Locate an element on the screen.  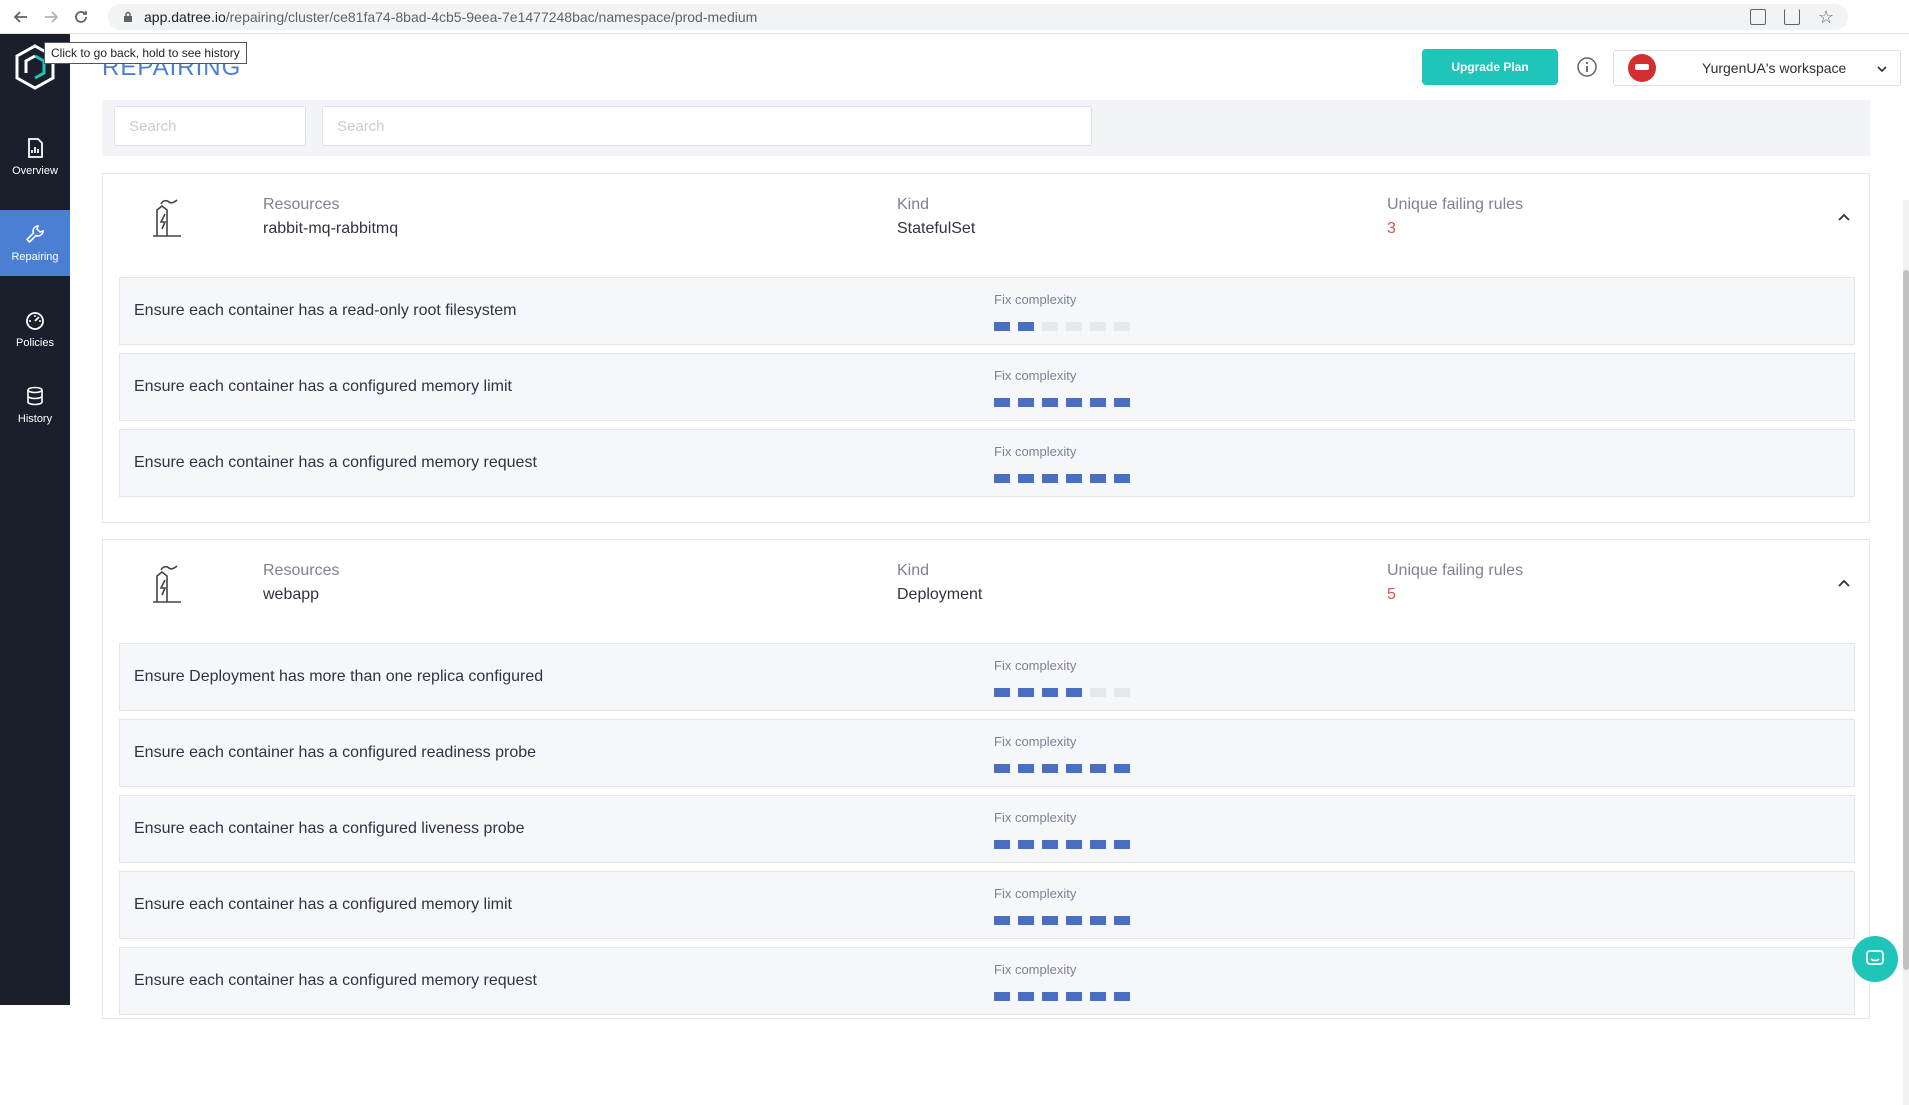
failing-rules-count: 5 is located at coordinates (1391, 594).